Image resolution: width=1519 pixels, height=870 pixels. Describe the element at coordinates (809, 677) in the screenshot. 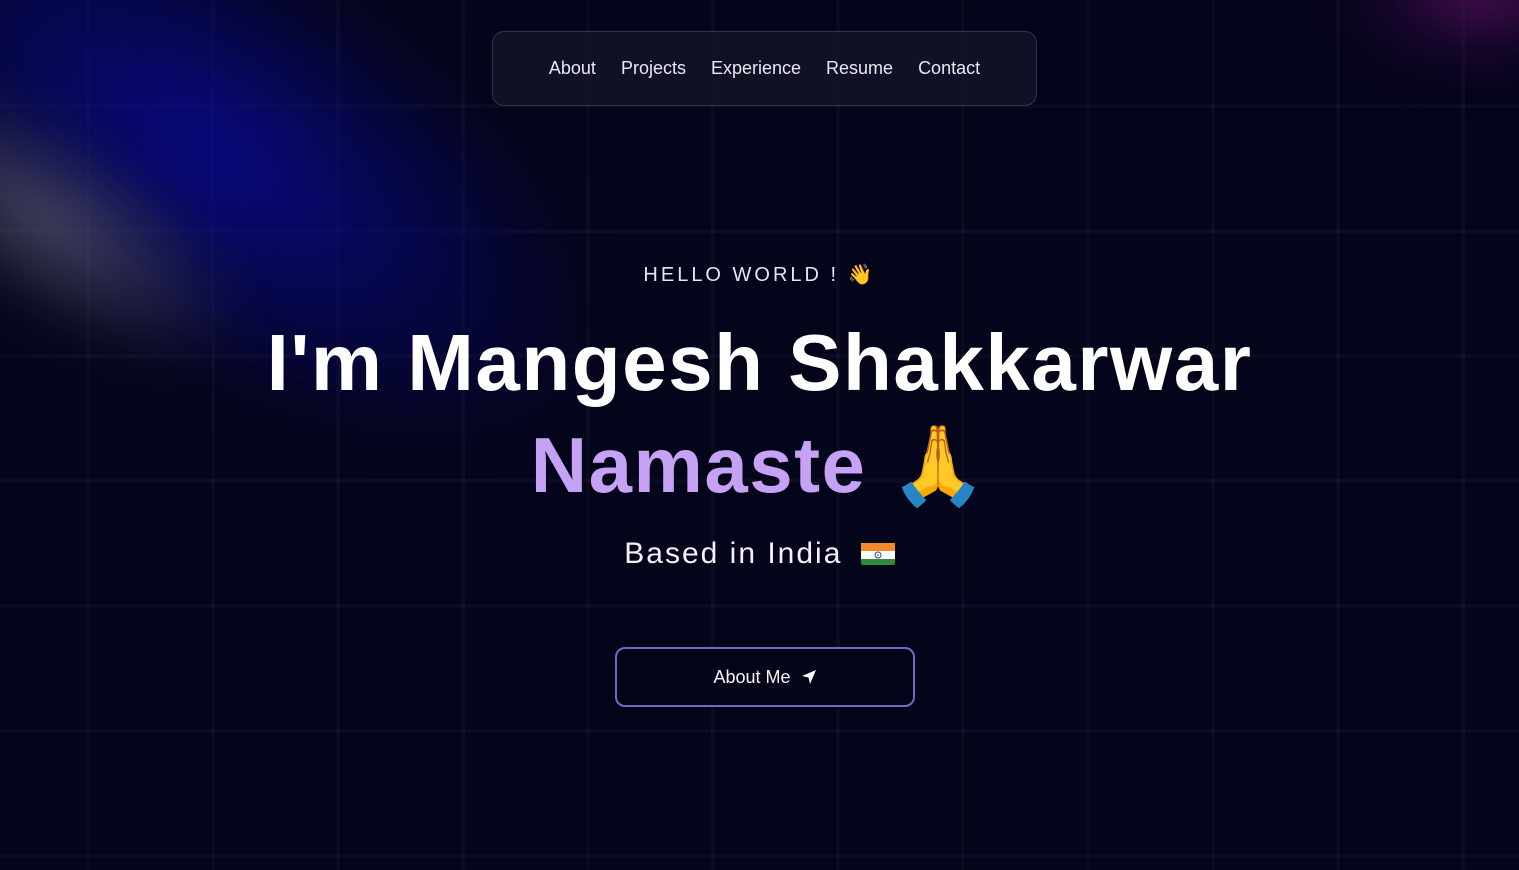

I see `navigation-arrow-icon` at that location.